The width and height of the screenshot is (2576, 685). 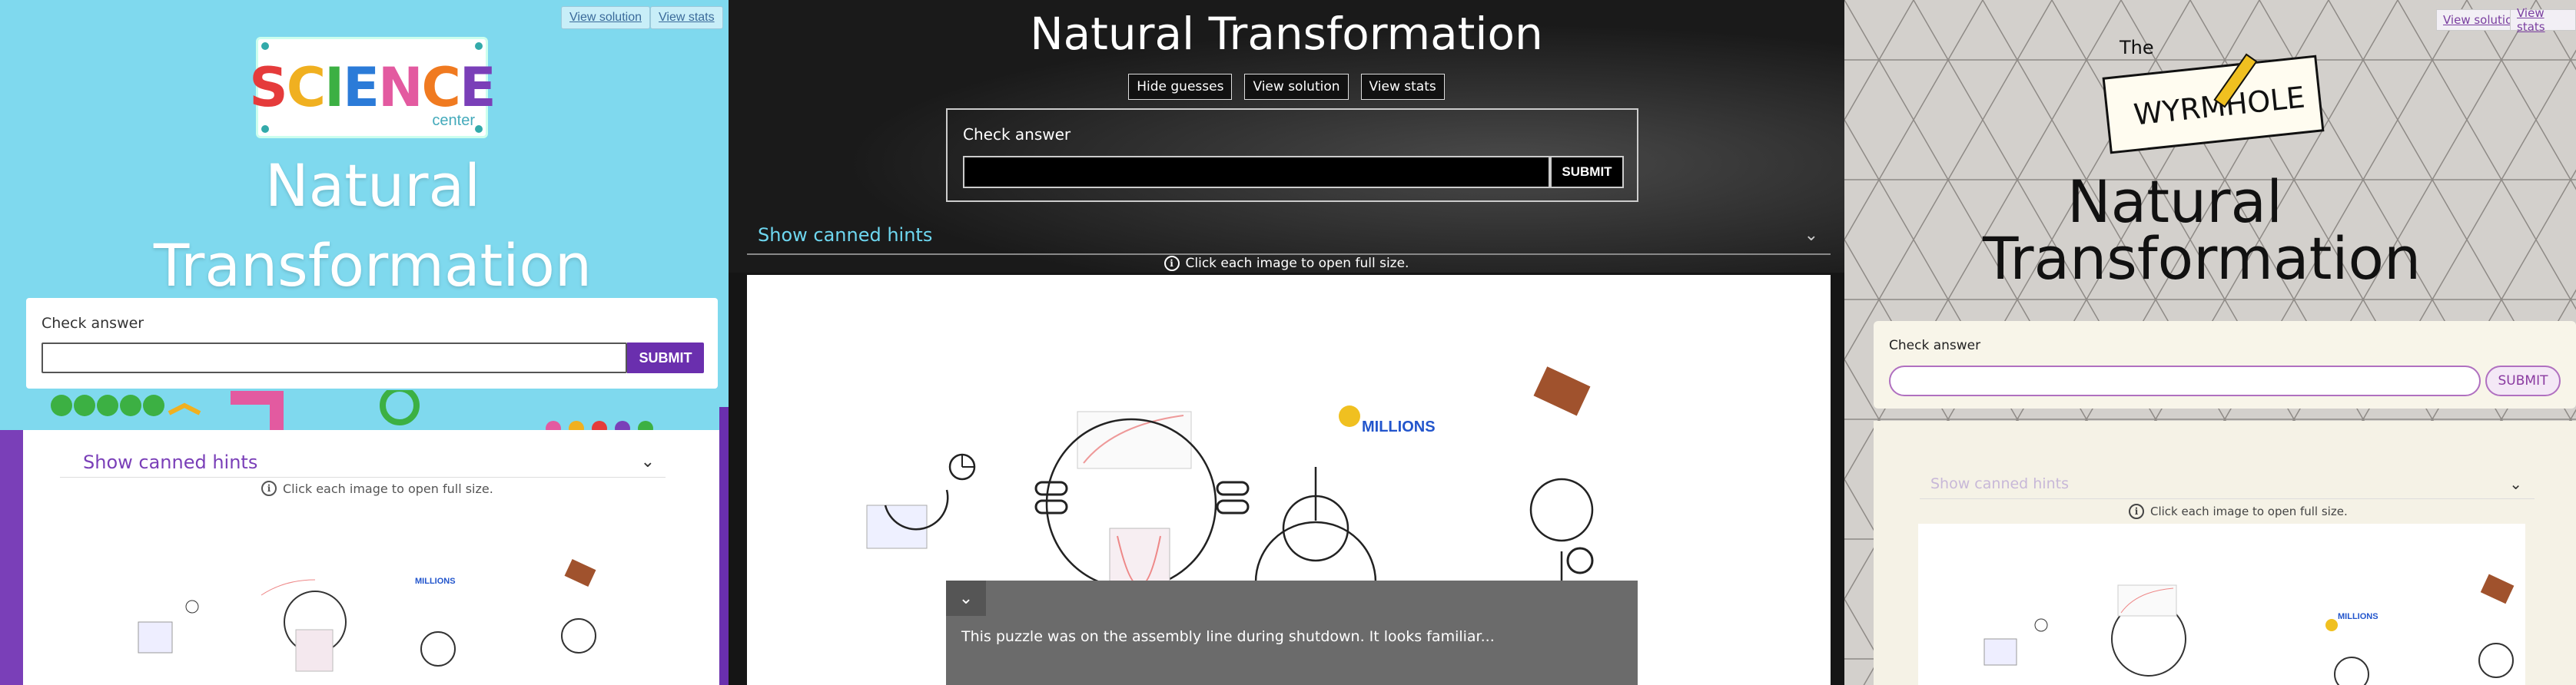 I want to click on logo-word: SCIENCE, so click(x=372, y=88).